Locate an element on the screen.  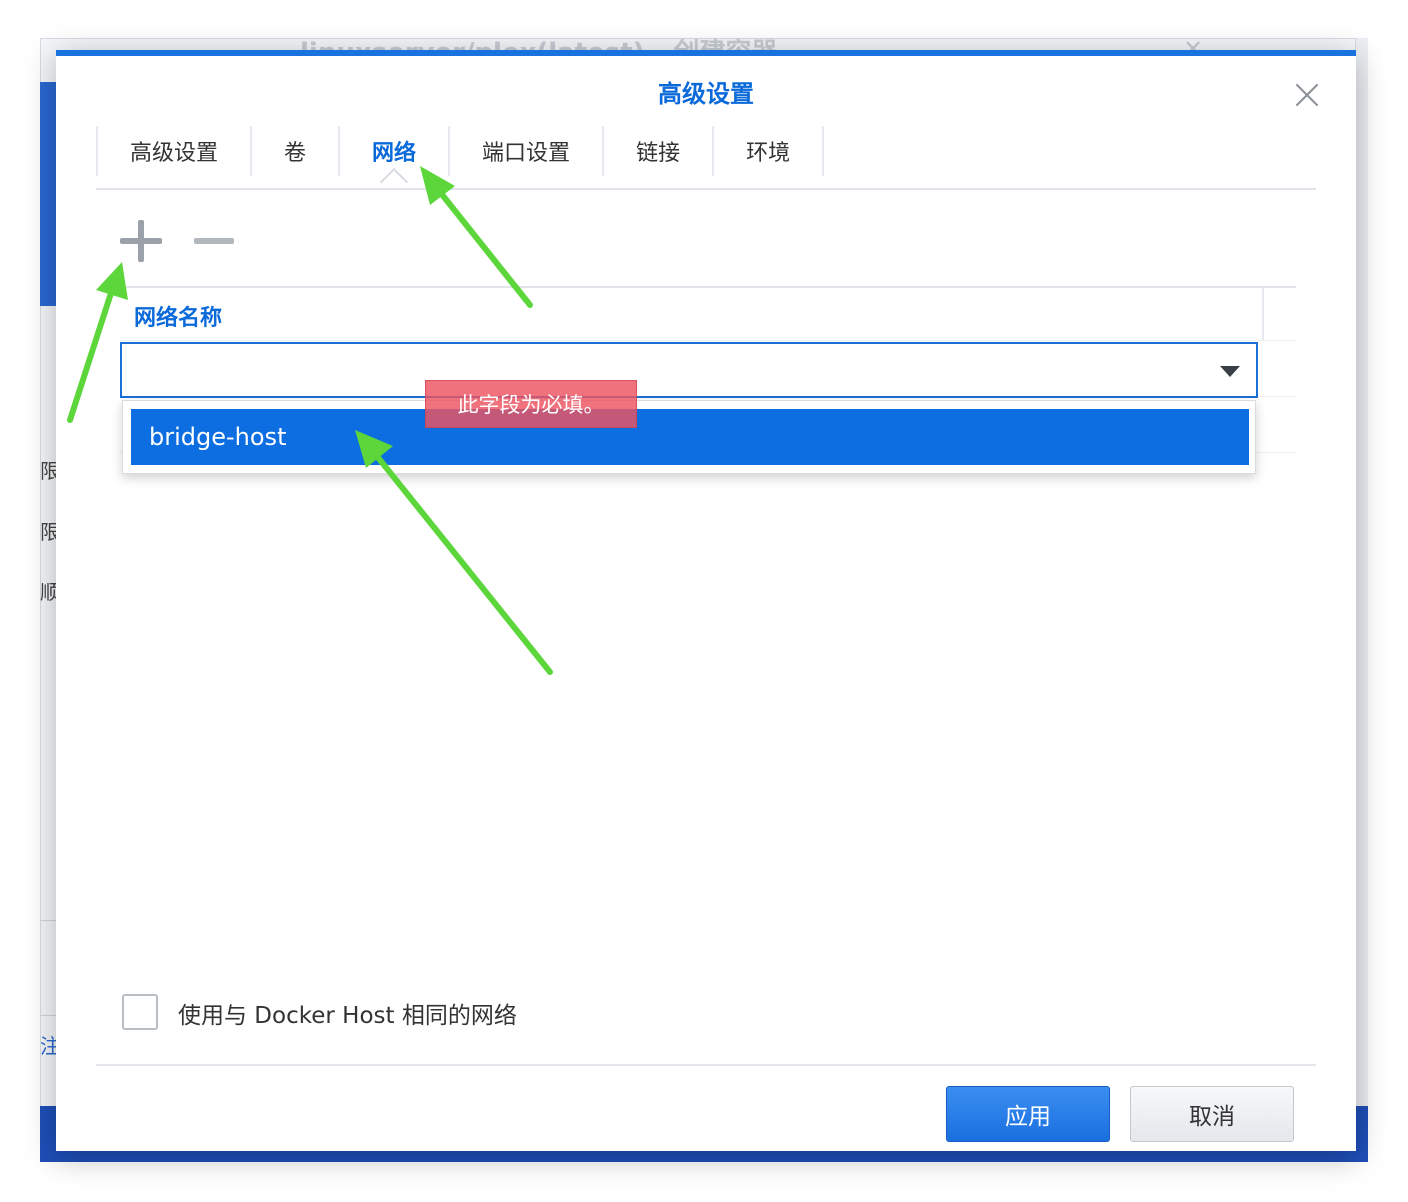
close-icon is located at coordinates (1307, 95).